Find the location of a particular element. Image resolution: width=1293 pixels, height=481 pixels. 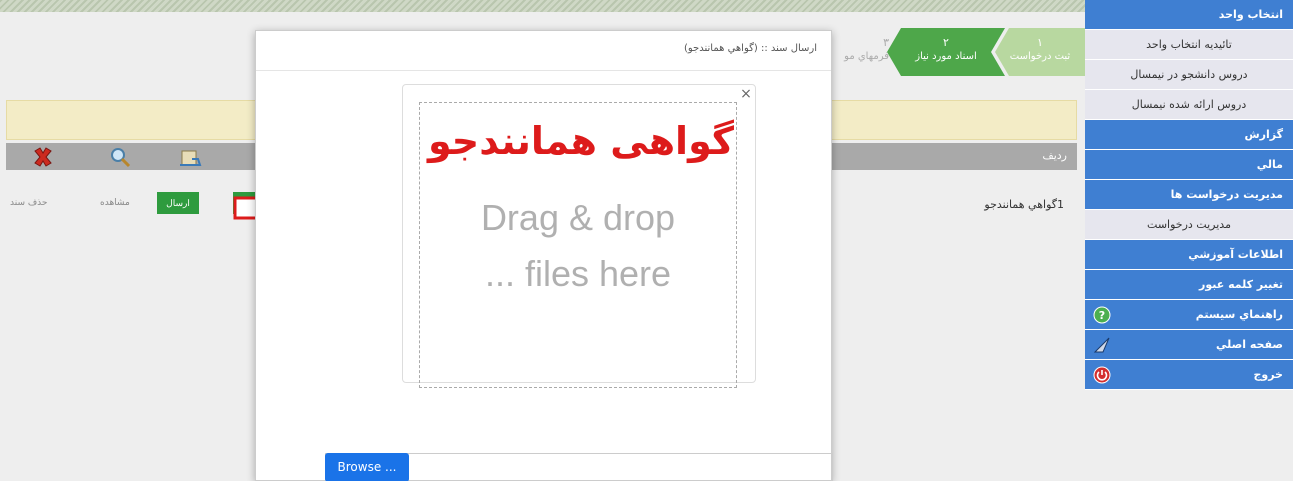

sidebar-item-report: گزارش is located at coordinates (1189, 135).